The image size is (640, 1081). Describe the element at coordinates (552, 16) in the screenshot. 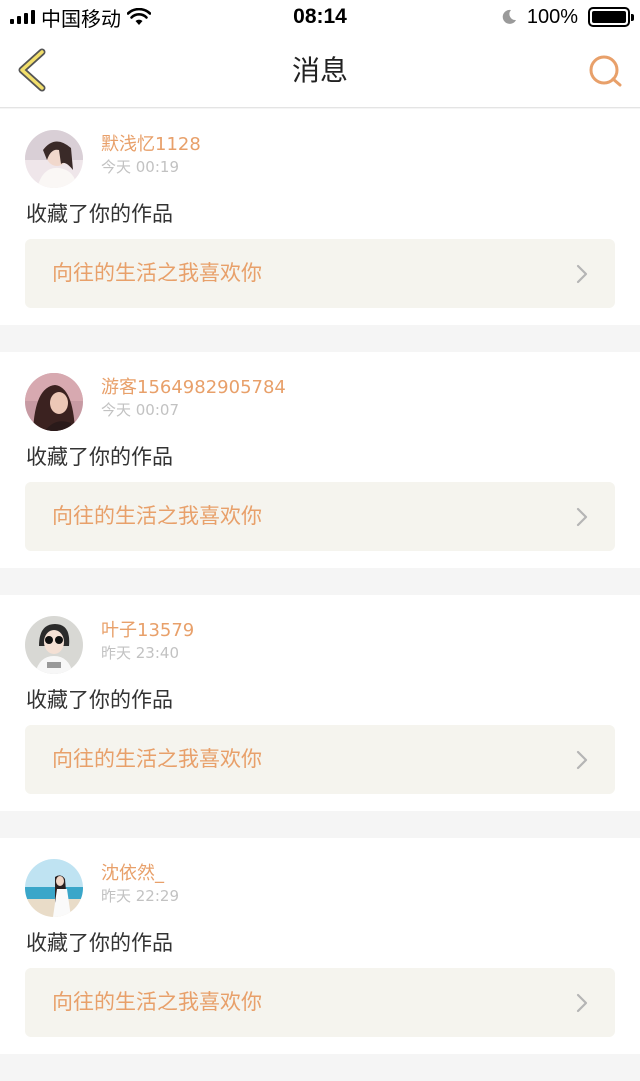

I see `battery-percent: 100%` at that location.